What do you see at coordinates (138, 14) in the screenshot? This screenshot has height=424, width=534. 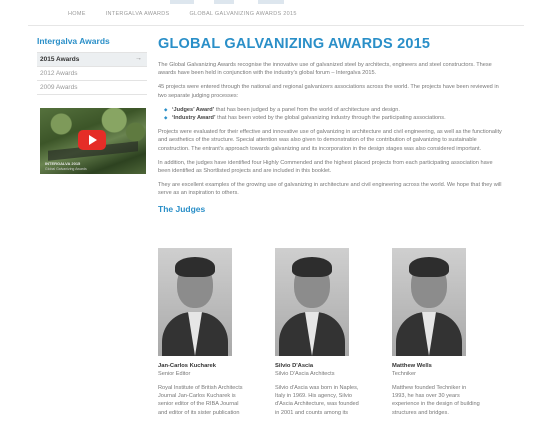 I see `breadcrumb-intergalva-awards-link: INTERGALVA AWARDS` at bounding box center [138, 14].